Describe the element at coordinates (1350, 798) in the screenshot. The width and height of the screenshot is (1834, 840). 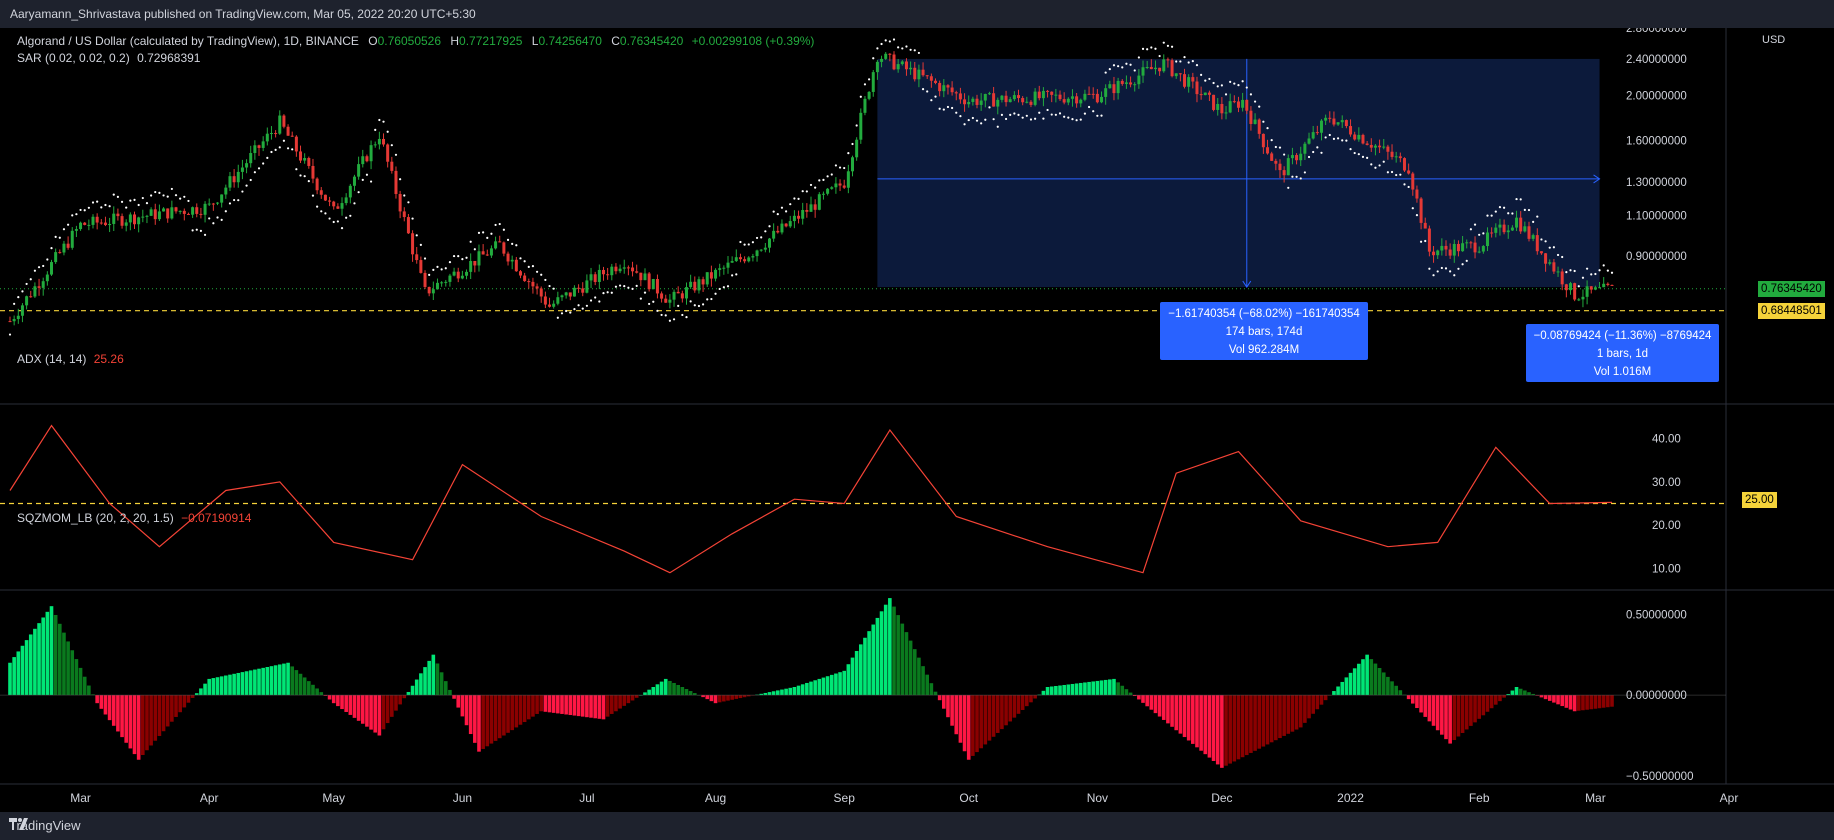
I see `time-axis-label: 2022` at that location.